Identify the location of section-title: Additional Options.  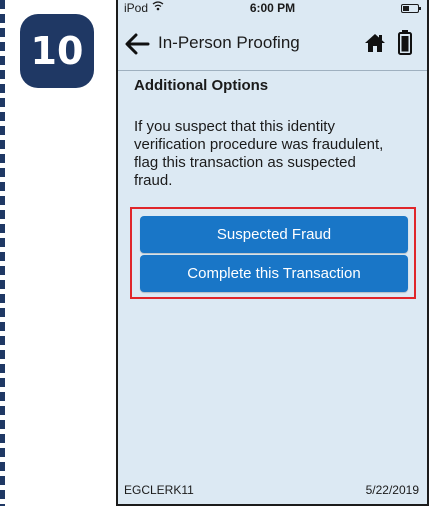
(201, 85).